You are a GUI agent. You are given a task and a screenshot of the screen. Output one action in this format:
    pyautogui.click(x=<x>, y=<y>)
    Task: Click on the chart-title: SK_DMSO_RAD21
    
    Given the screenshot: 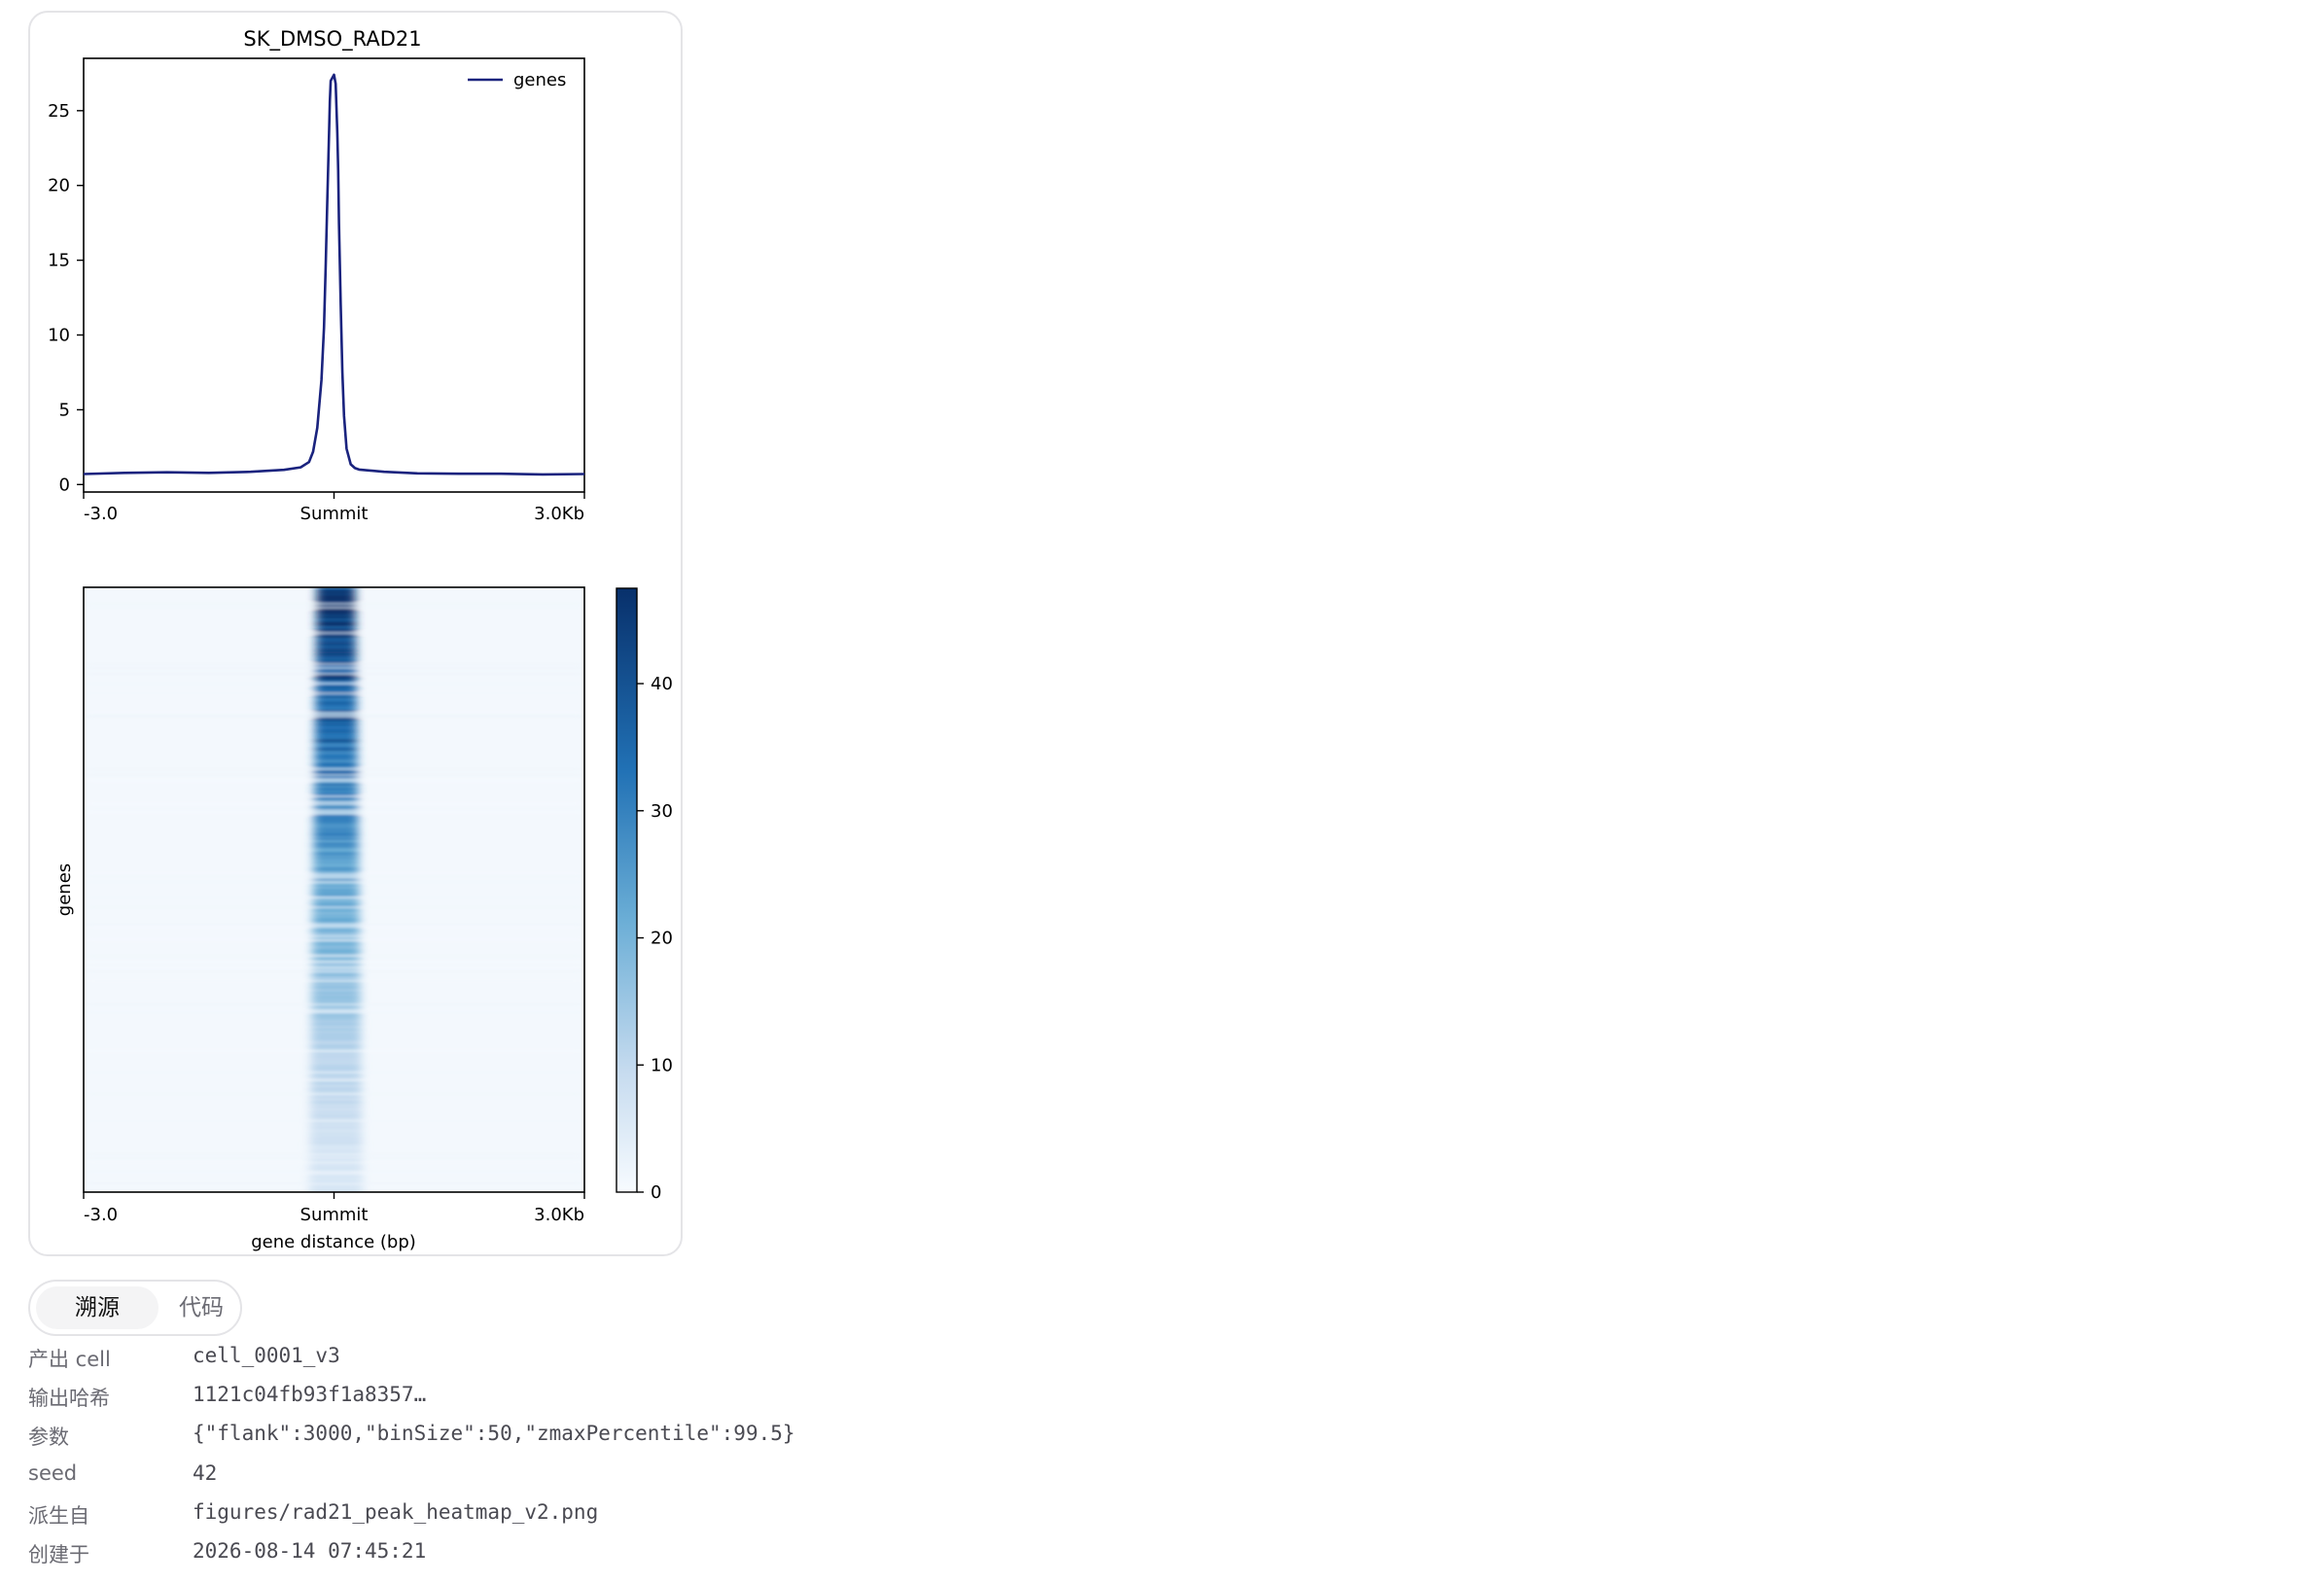 What is the action you would take?
    pyautogui.click(x=332, y=40)
    